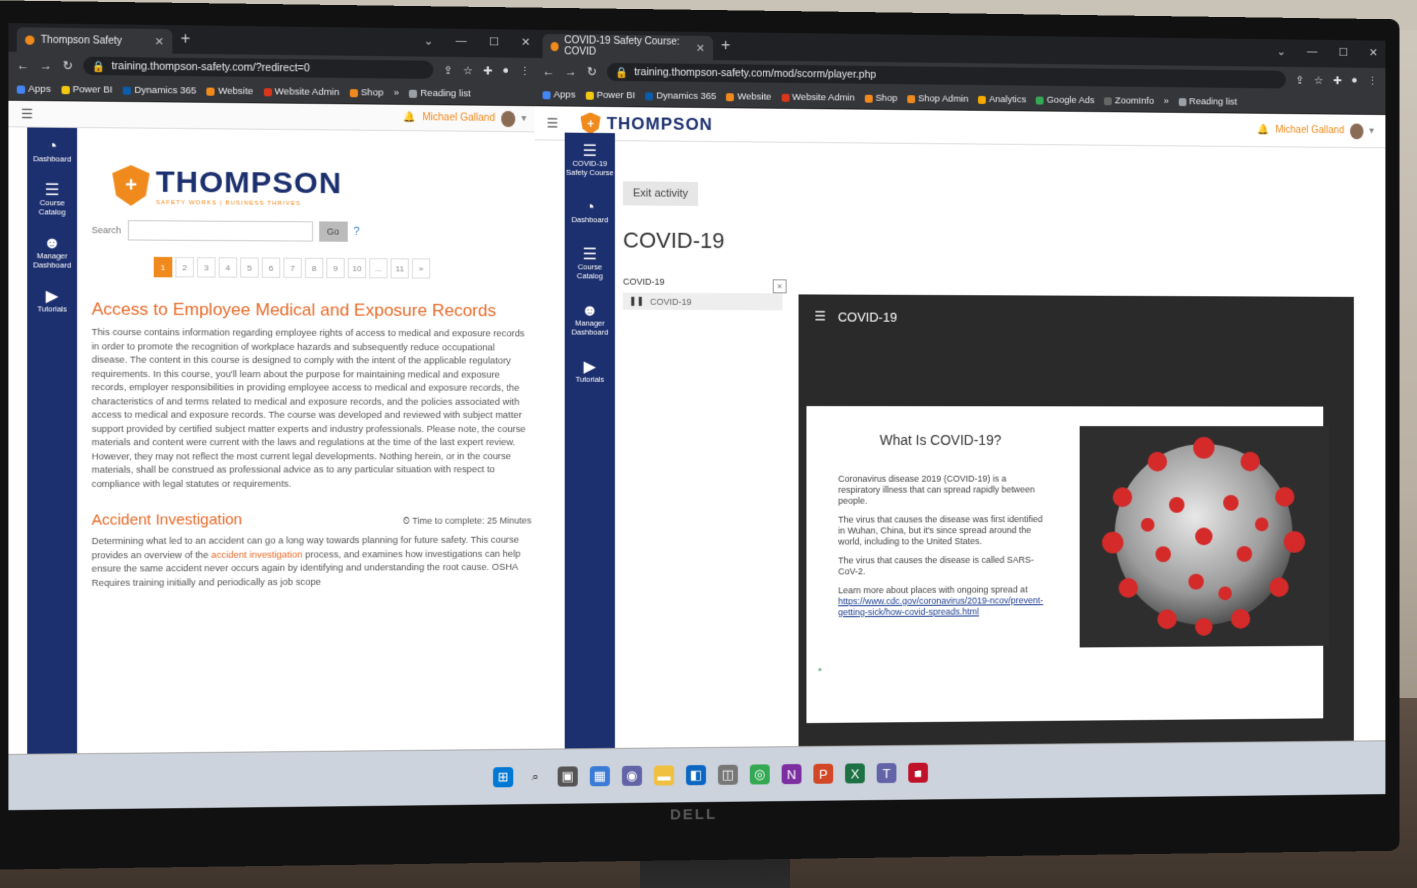 The image size is (1417, 888). Describe the element at coordinates (627, 47) in the screenshot. I see `browser-tab: COVID-19 Safety Course: COVID ✕` at that location.